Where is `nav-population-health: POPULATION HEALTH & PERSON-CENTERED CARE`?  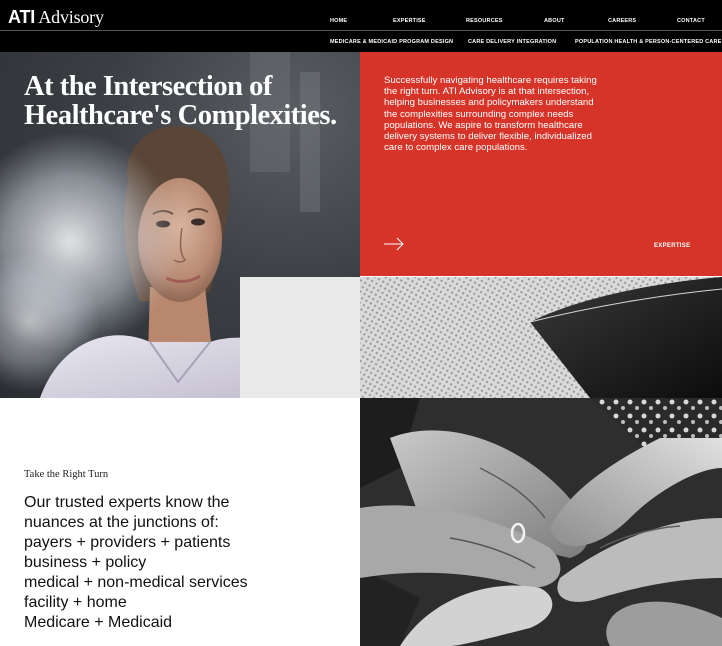 nav-population-health: POPULATION HEALTH & PERSON-CENTERED CARE is located at coordinates (648, 42).